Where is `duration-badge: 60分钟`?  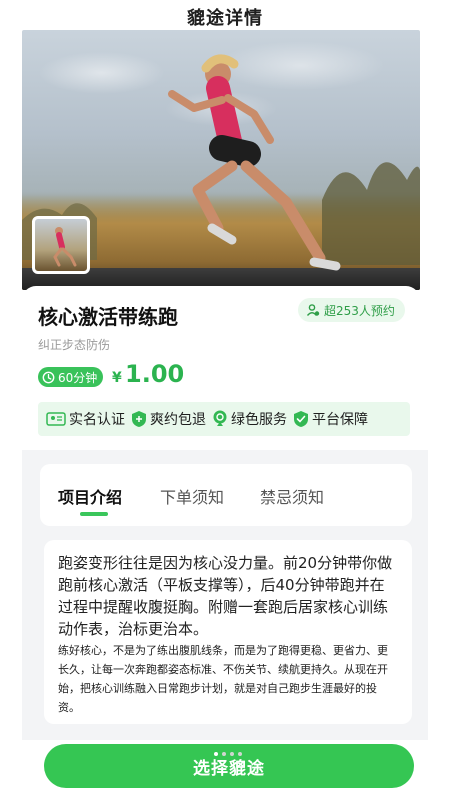 duration-badge: 60分钟 is located at coordinates (71, 377).